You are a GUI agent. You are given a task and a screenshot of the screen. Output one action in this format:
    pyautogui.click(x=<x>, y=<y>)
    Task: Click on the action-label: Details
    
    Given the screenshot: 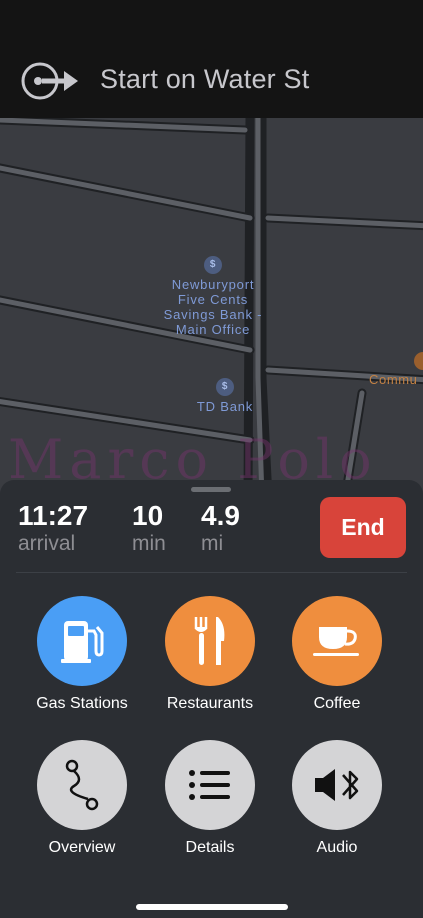 What is the action you would take?
    pyautogui.click(x=210, y=847)
    